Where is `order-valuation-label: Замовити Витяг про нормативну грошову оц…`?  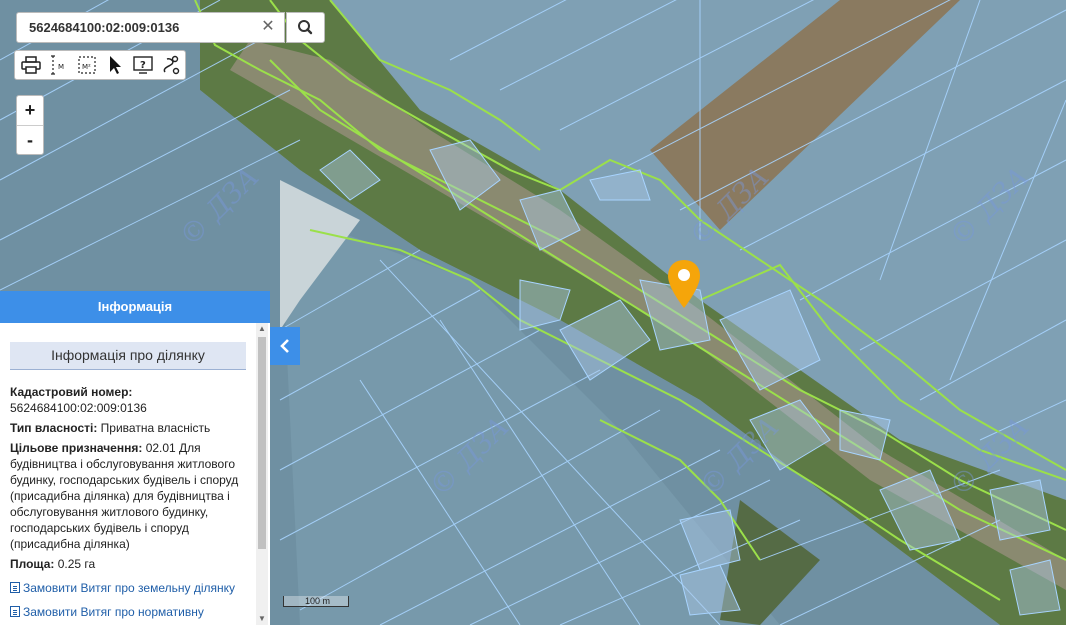
order-valuation-label: Замовити Витяг про нормативну грошову оц… is located at coordinates (107, 614).